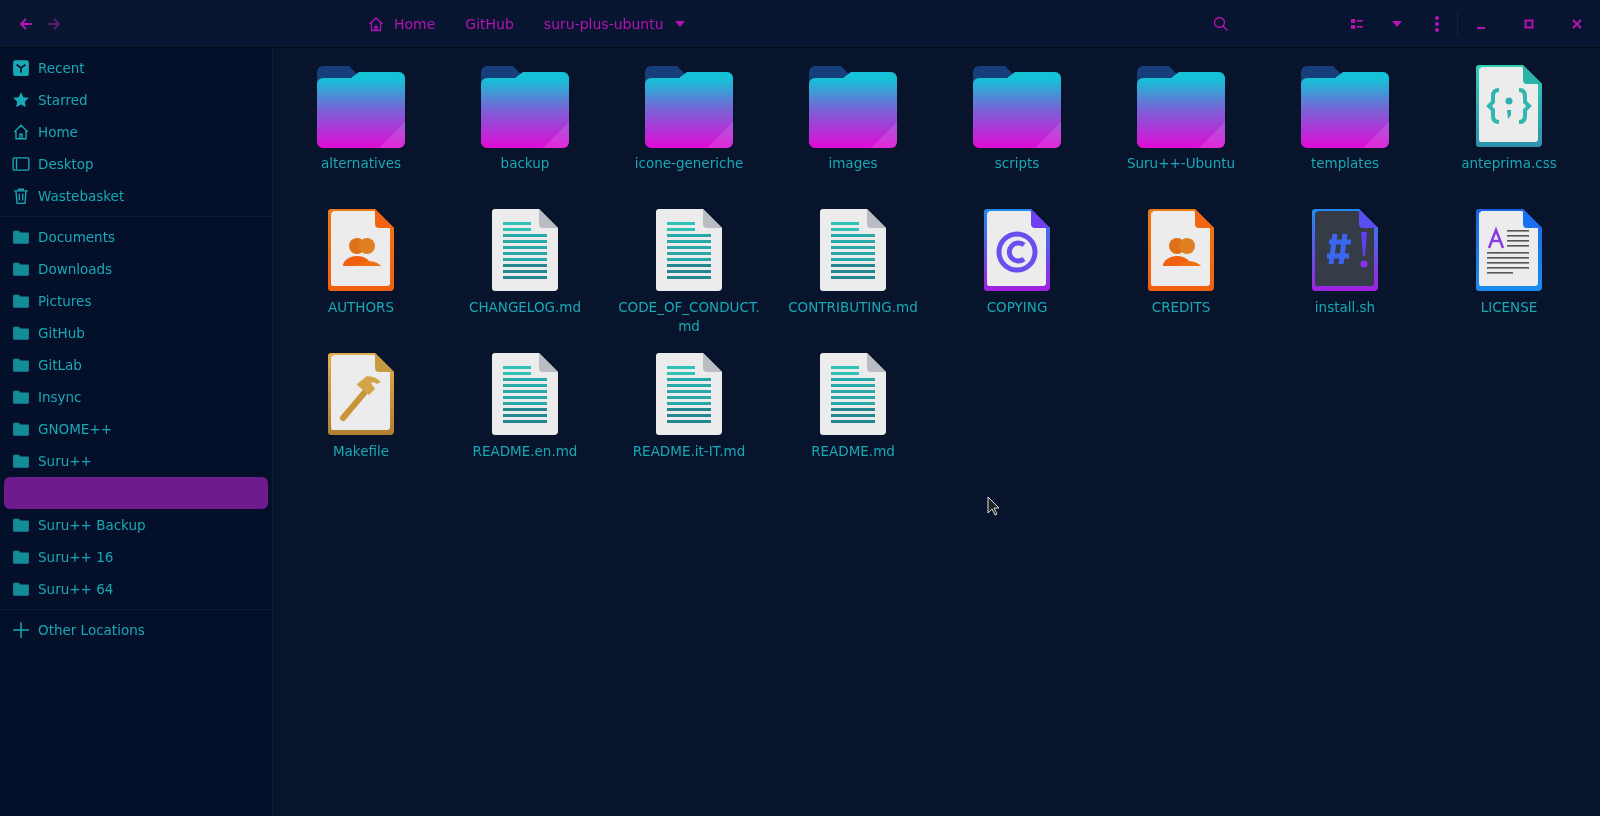 This screenshot has width=1600, height=816. Describe the element at coordinates (136, 100) in the screenshot. I see `sidebar-item: Starred` at that location.